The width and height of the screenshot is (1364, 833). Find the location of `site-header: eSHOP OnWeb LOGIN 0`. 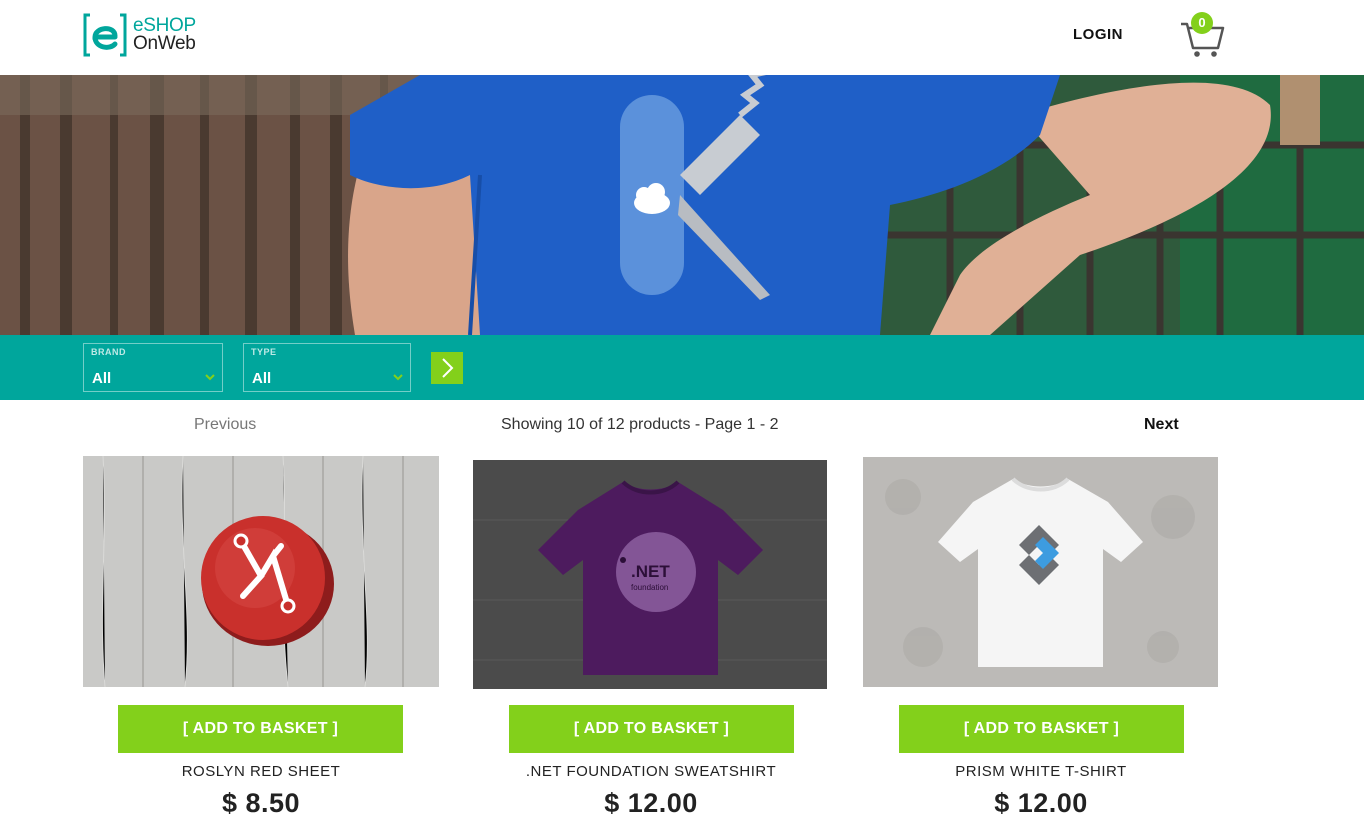

site-header: eSHOP OnWeb LOGIN 0 is located at coordinates (682, 37).